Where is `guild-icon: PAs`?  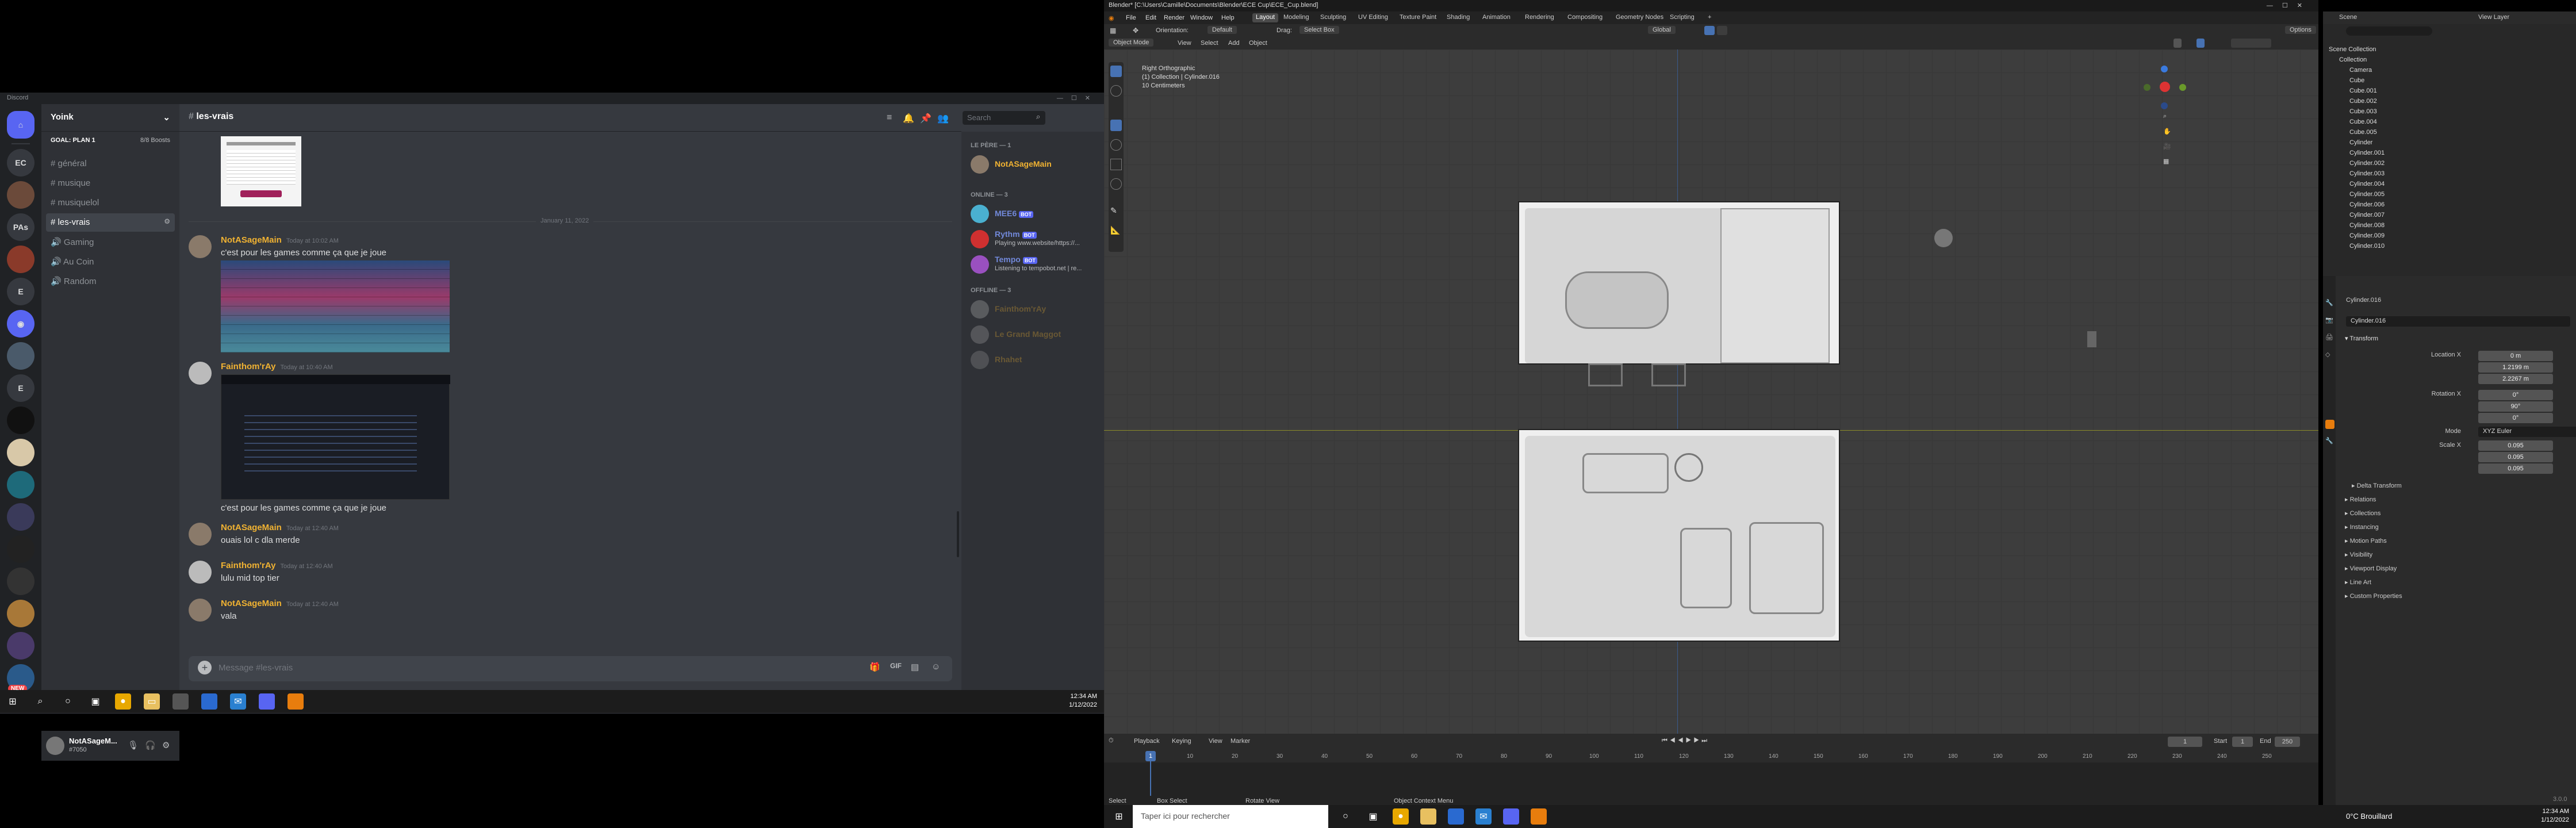 guild-icon: PAs is located at coordinates (20, 227).